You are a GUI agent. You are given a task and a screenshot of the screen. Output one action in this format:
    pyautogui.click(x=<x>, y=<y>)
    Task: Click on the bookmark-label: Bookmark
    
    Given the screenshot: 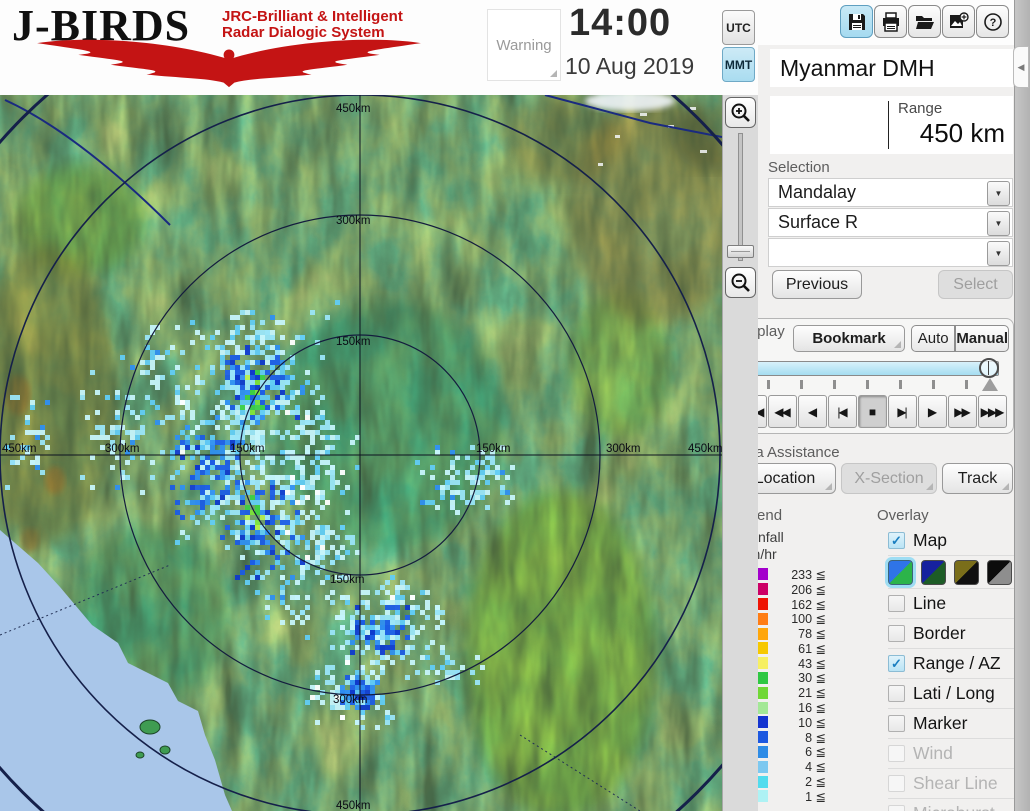 What is the action you would take?
    pyautogui.click(x=849, y=338)
    